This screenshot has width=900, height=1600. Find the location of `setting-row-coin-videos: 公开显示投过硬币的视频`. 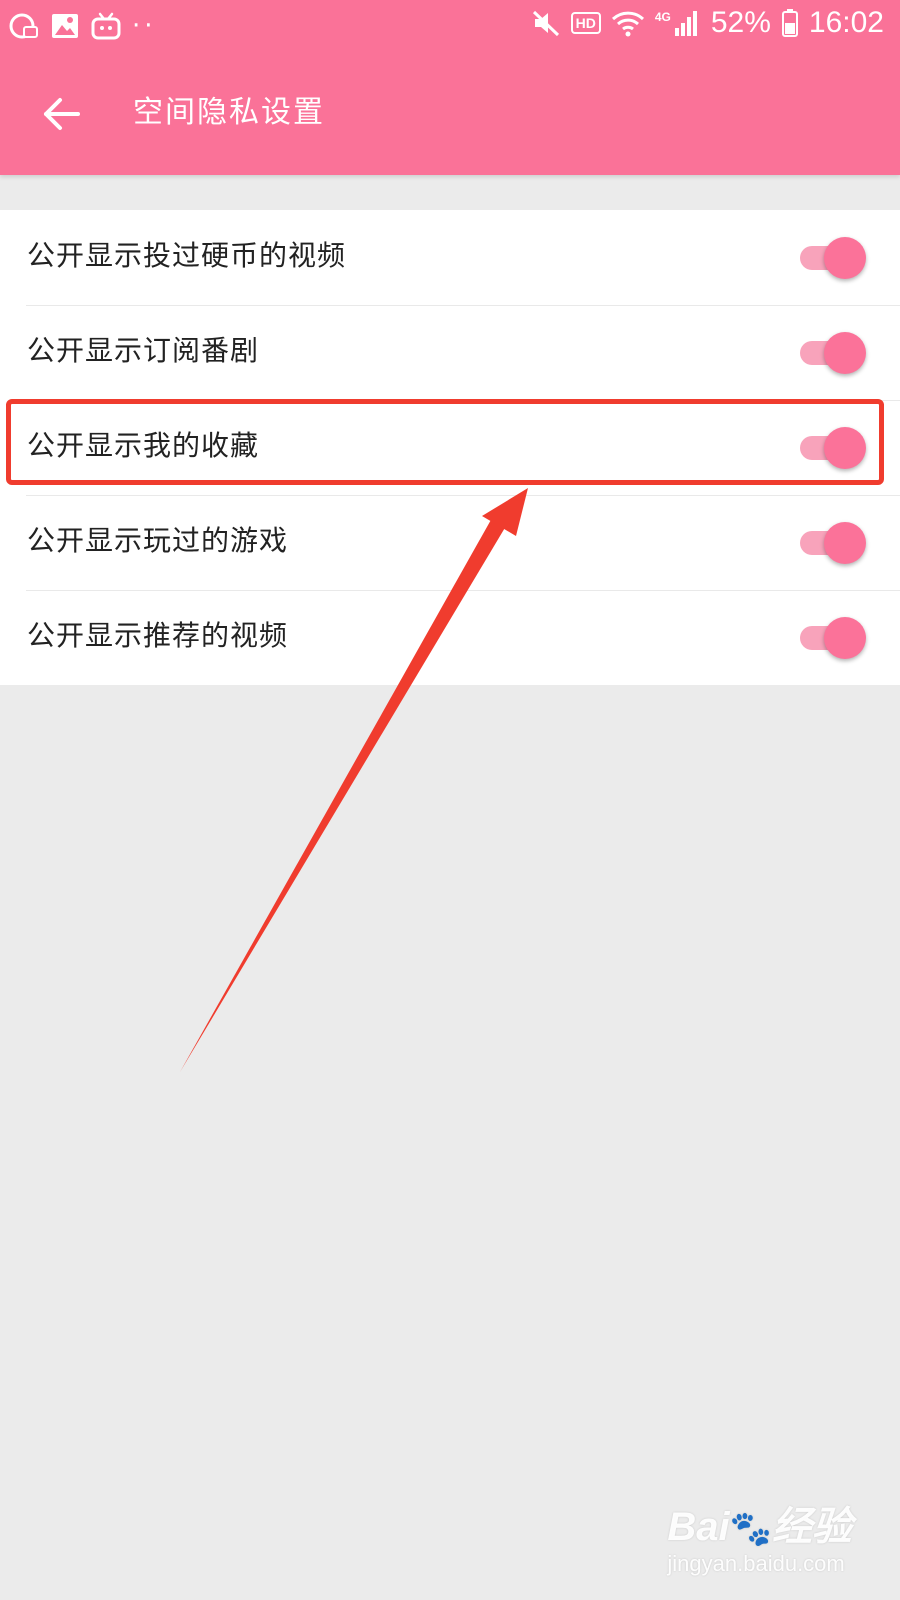

setting-row-coin-videos: 公开显示投过硬币的视频 is located at coordinates (450, 257).